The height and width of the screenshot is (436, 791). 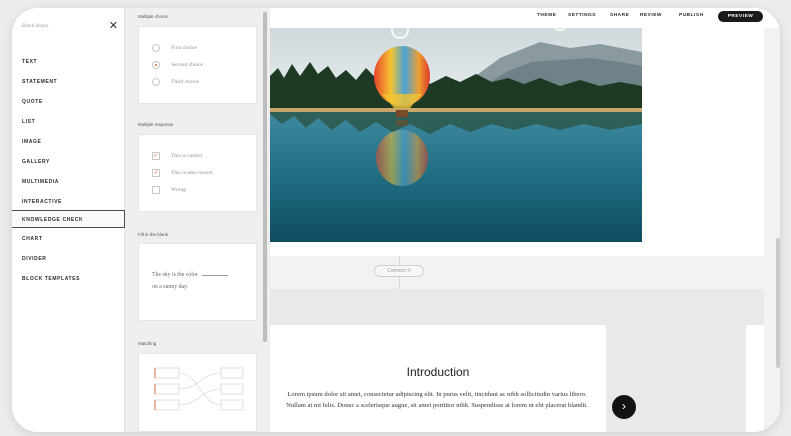 What do you see at coordinates (153, 234) in the screenshot?
I see `fill-in-blank-label: Fill in the blank` at bounding box center [153, 234].